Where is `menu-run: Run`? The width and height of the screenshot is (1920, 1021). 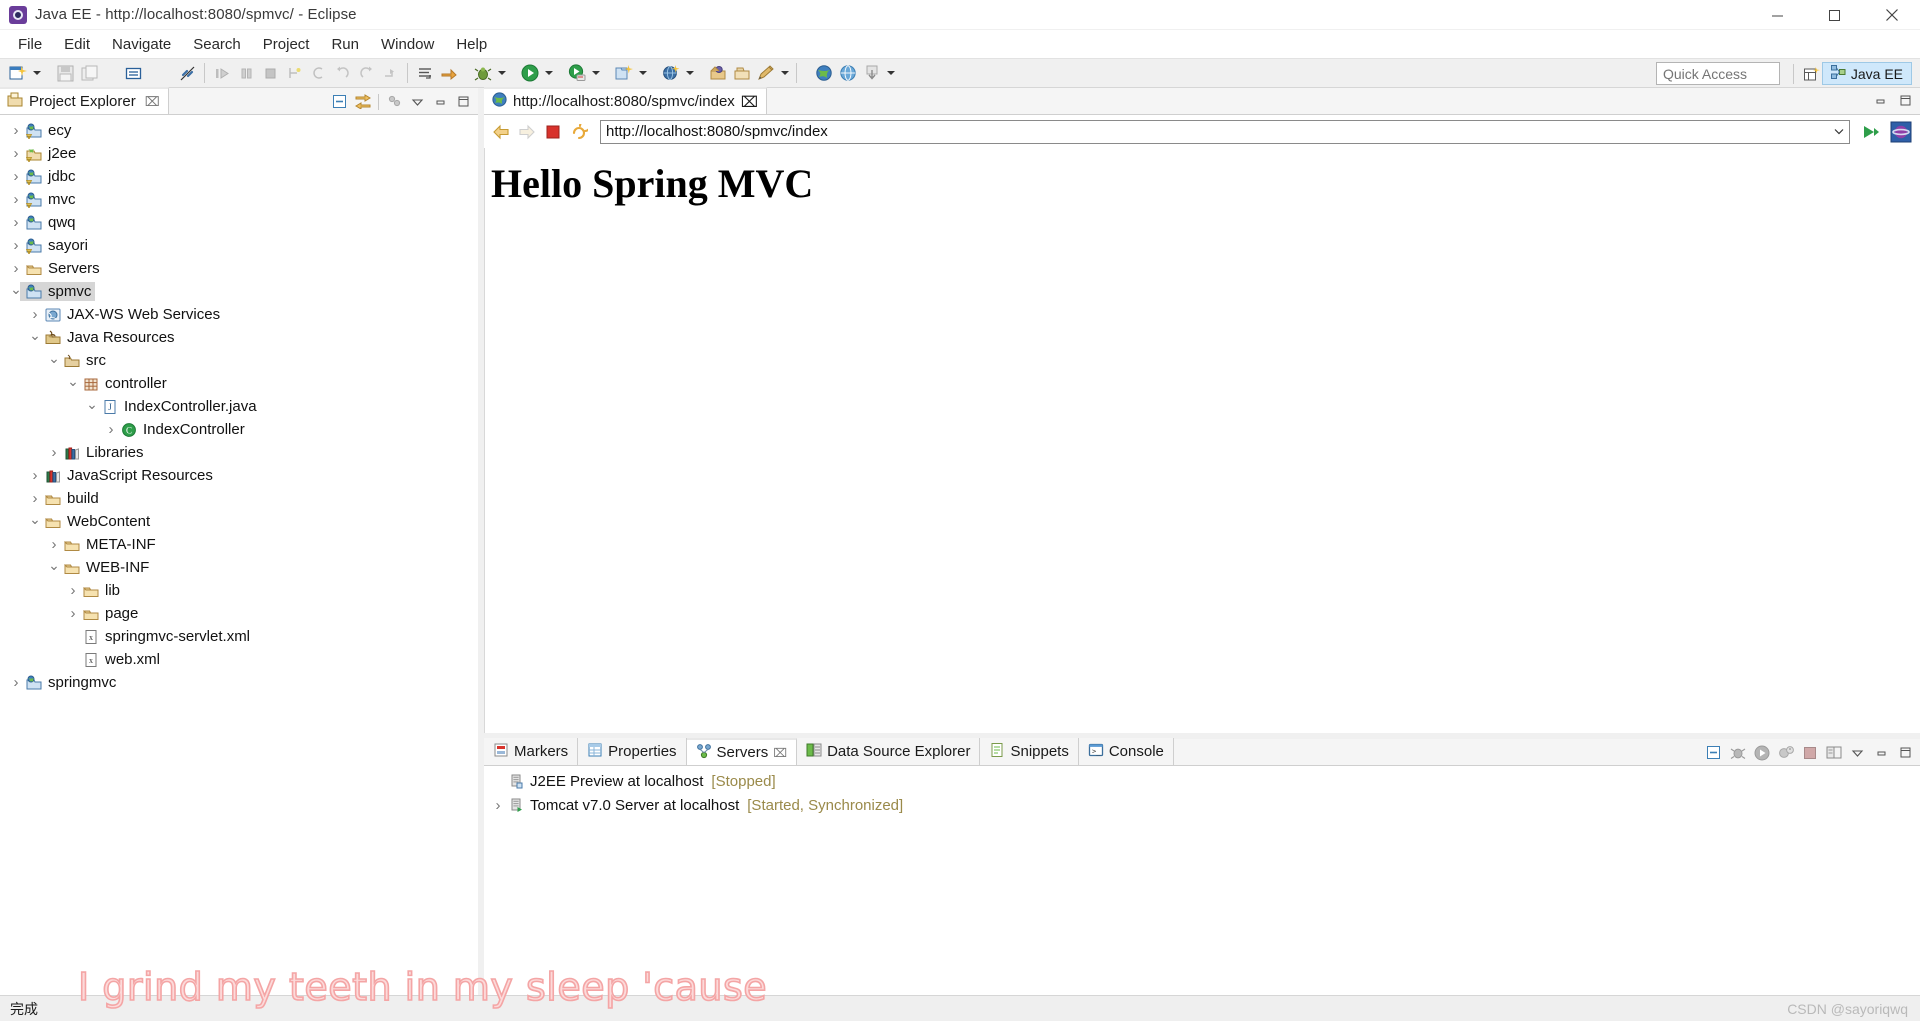 menu-run: Run is located at coordinates (345, 44).